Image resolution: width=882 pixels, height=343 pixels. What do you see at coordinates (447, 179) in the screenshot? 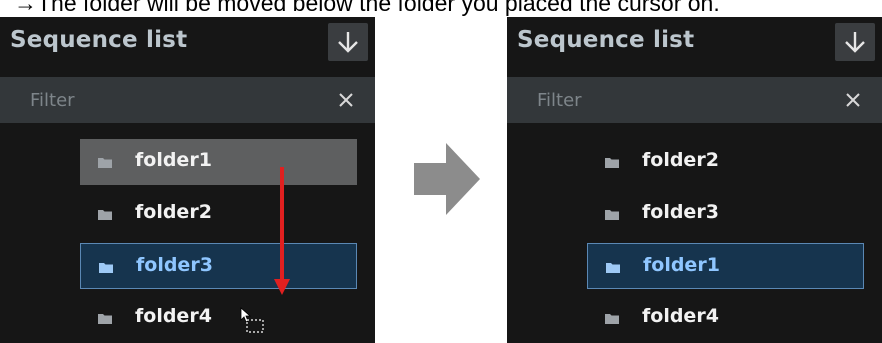
I see `right-arrow-icon` at bounding box center [447, 179].